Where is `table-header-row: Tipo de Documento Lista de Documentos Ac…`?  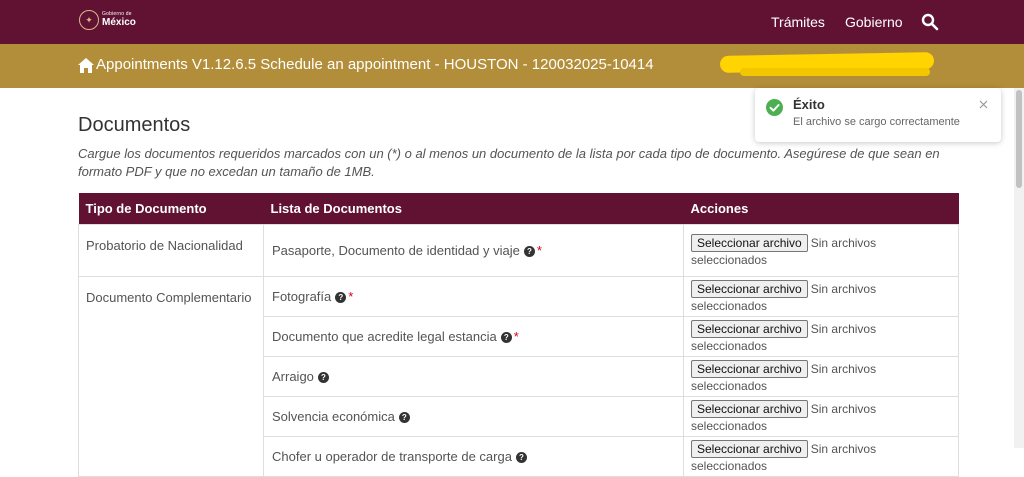 table-header-row: Tipo de Documento Lista de Documentos Ac… is located at coordinates (518, 209).